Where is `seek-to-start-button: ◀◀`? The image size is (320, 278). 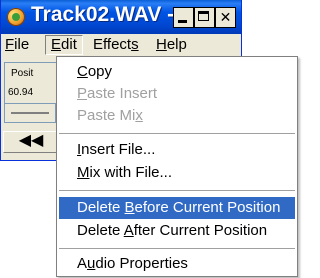
seek-to-start-button: ◀◀ is located at coordinates (31, 142).